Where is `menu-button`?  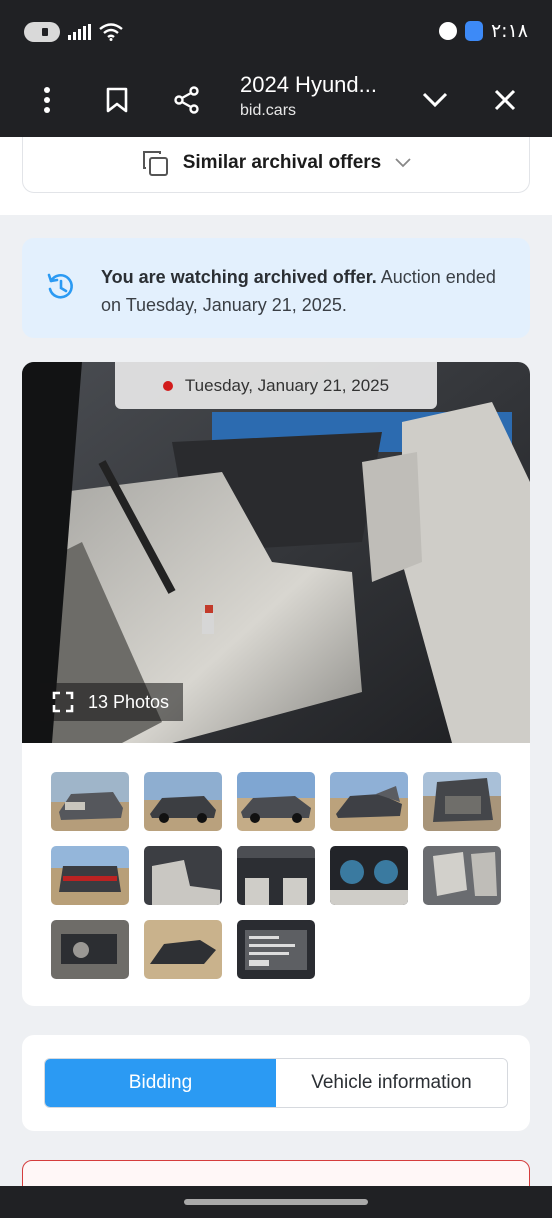 menu-button is located at coordinates (47, 100).